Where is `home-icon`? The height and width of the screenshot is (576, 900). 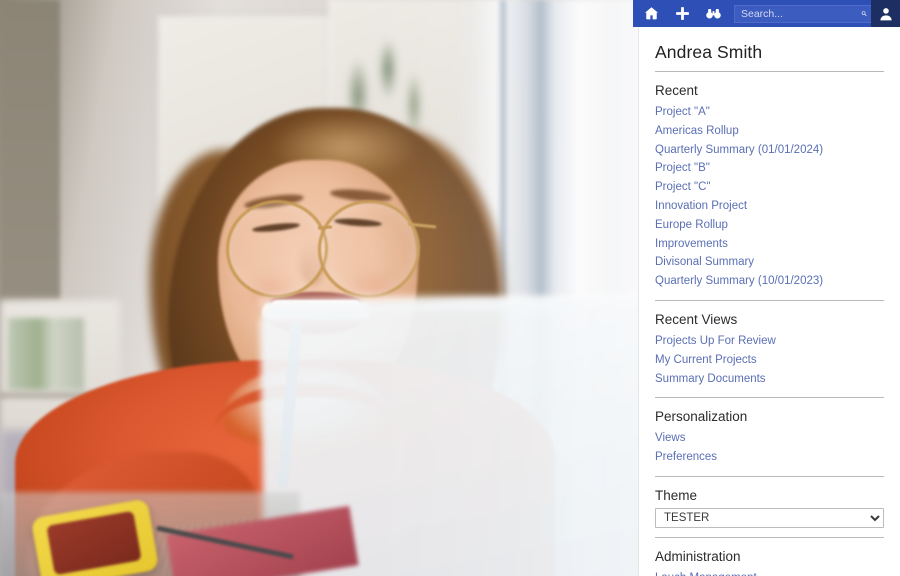
home-icon is located at coordinates (651, 13).